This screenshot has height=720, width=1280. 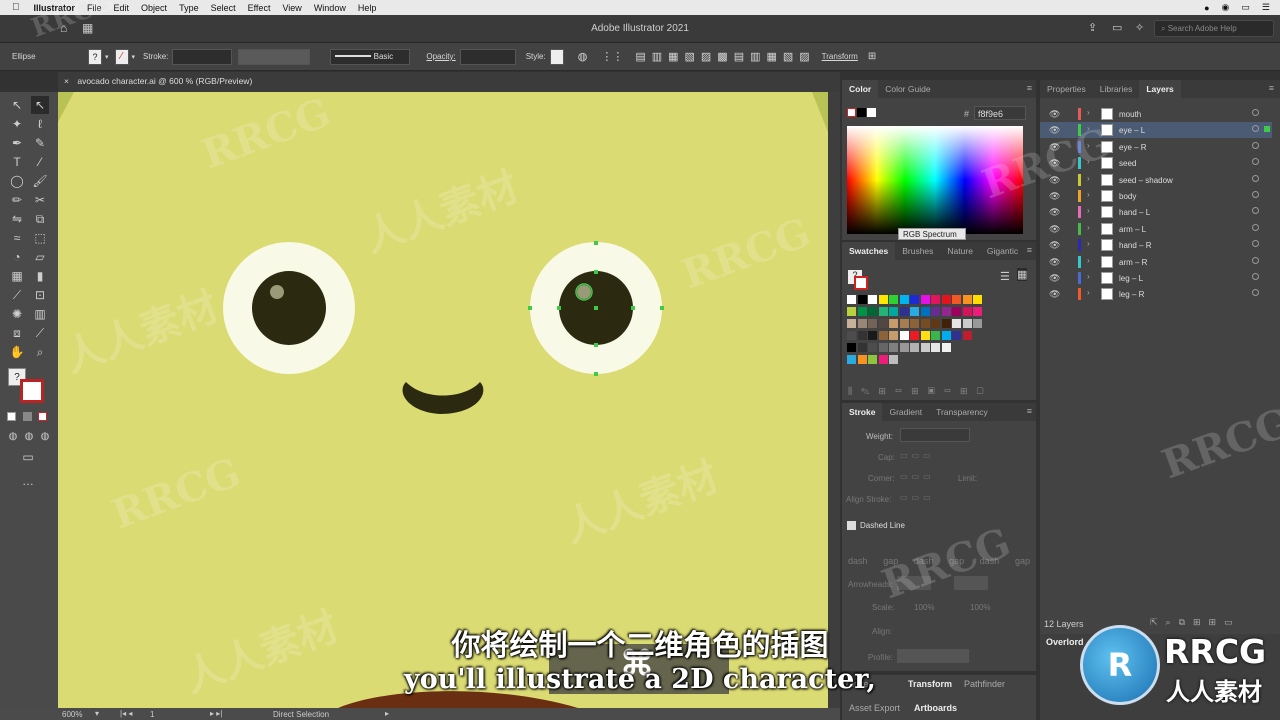 I want to click on paintbrush-icon: 🖌, so click(x=40, y=181).